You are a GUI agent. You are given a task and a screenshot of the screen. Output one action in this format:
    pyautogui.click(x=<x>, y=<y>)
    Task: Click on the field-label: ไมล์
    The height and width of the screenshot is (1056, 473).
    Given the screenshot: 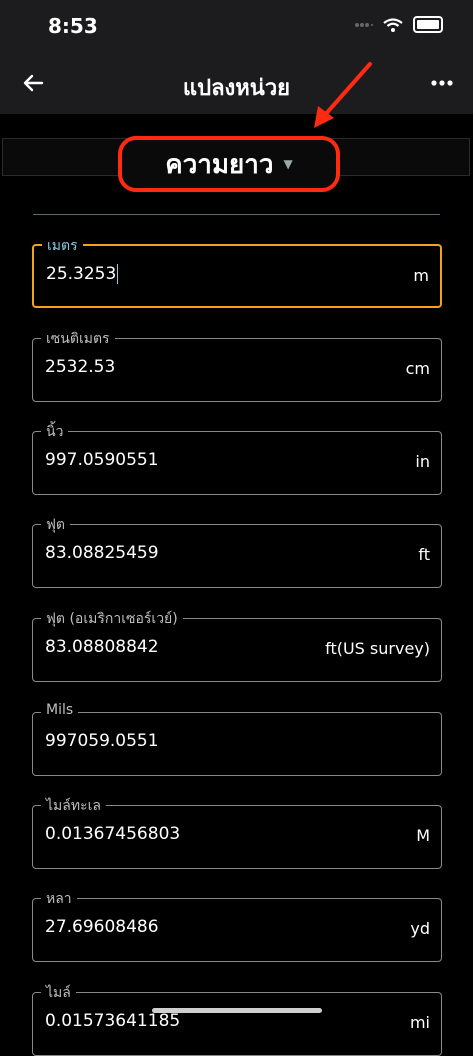 What is the action you would take?
    pyautogui.click(x=58, y=993)
    